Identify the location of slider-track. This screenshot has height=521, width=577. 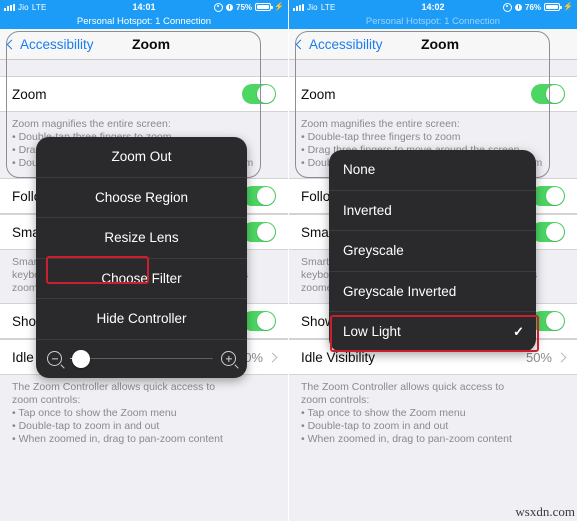
(141, 358).